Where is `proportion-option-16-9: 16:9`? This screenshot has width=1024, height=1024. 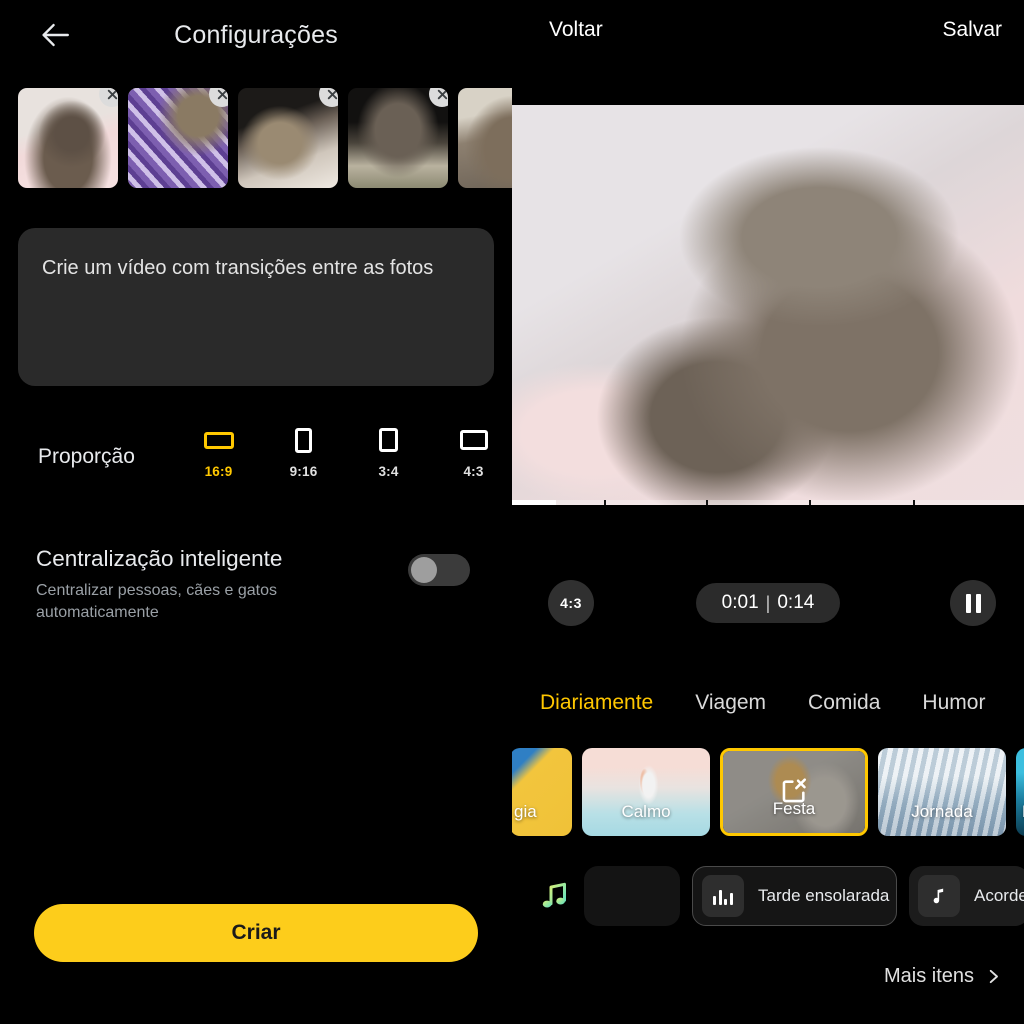
proportion-option-16-9: 16:9 is located at coordinates (218, 452).